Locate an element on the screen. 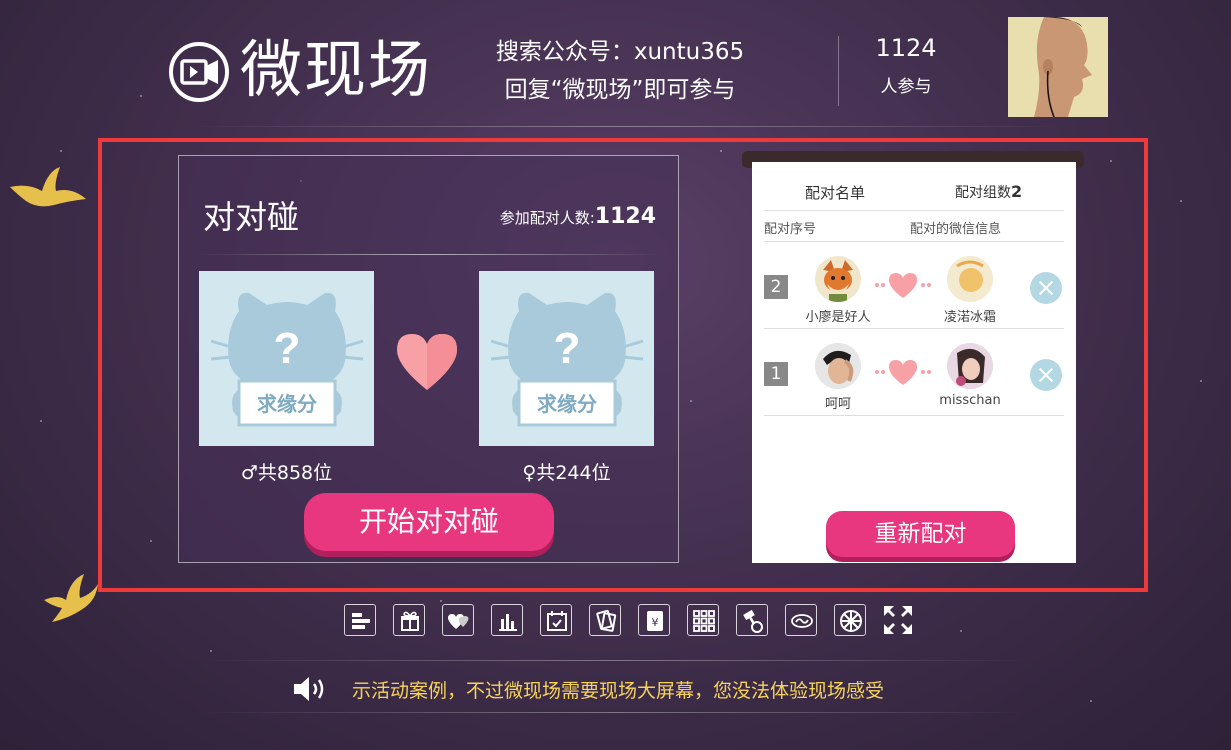 The width and height of the screenshot is (1231, 750). male-match-card: ? 求缘分 is located at coordinates (286, 358).